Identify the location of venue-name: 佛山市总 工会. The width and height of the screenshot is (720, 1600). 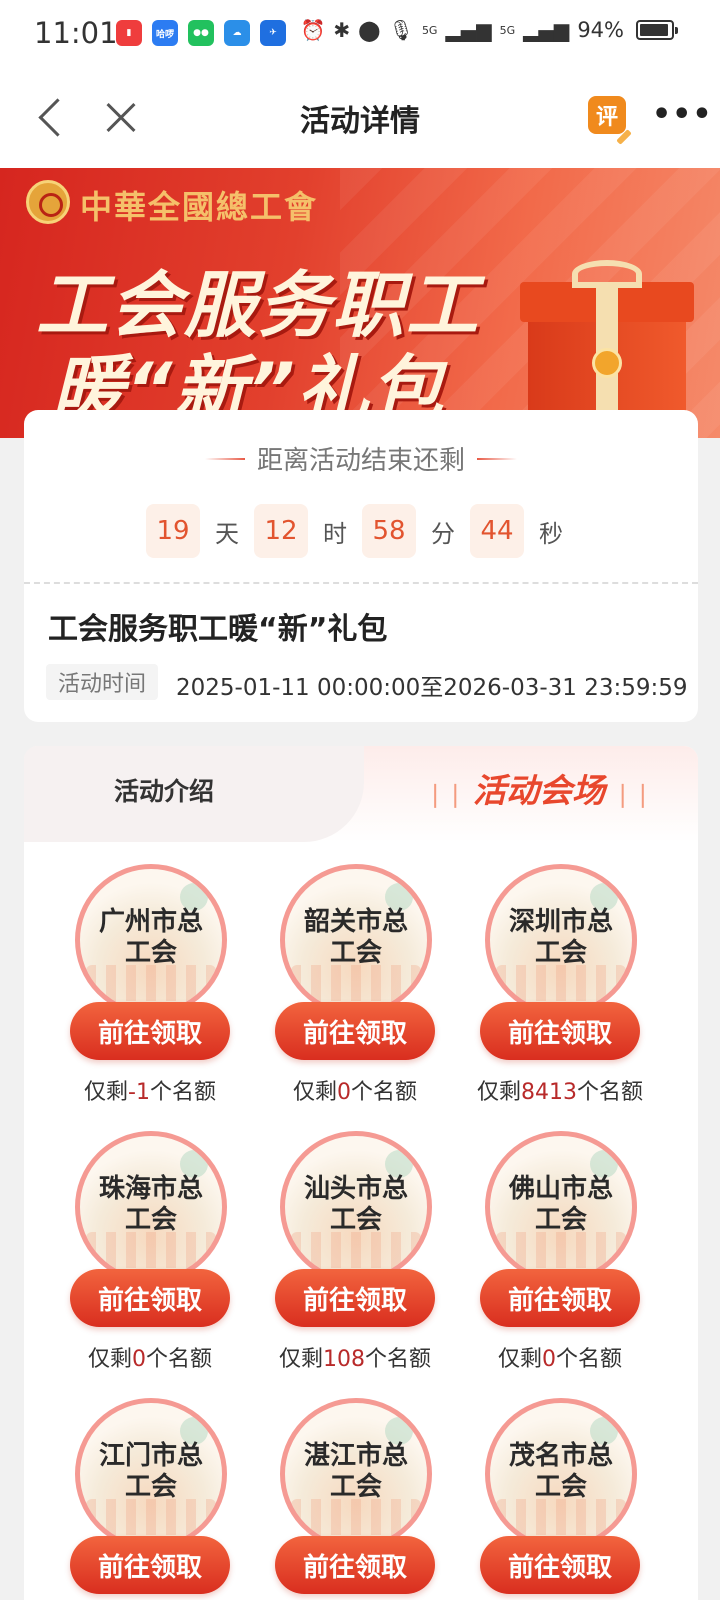
(561, 1205).